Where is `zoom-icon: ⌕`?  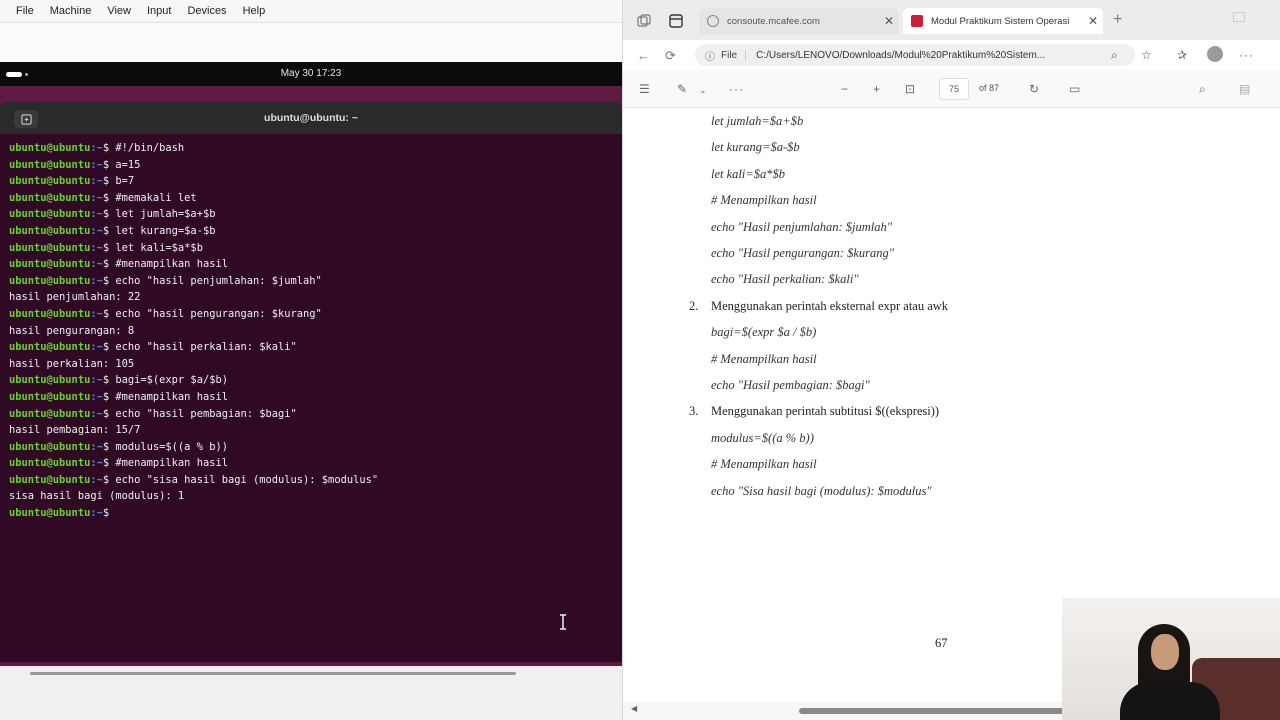 zoom-icon: ⌕ is located at coordinates (1114, 55).